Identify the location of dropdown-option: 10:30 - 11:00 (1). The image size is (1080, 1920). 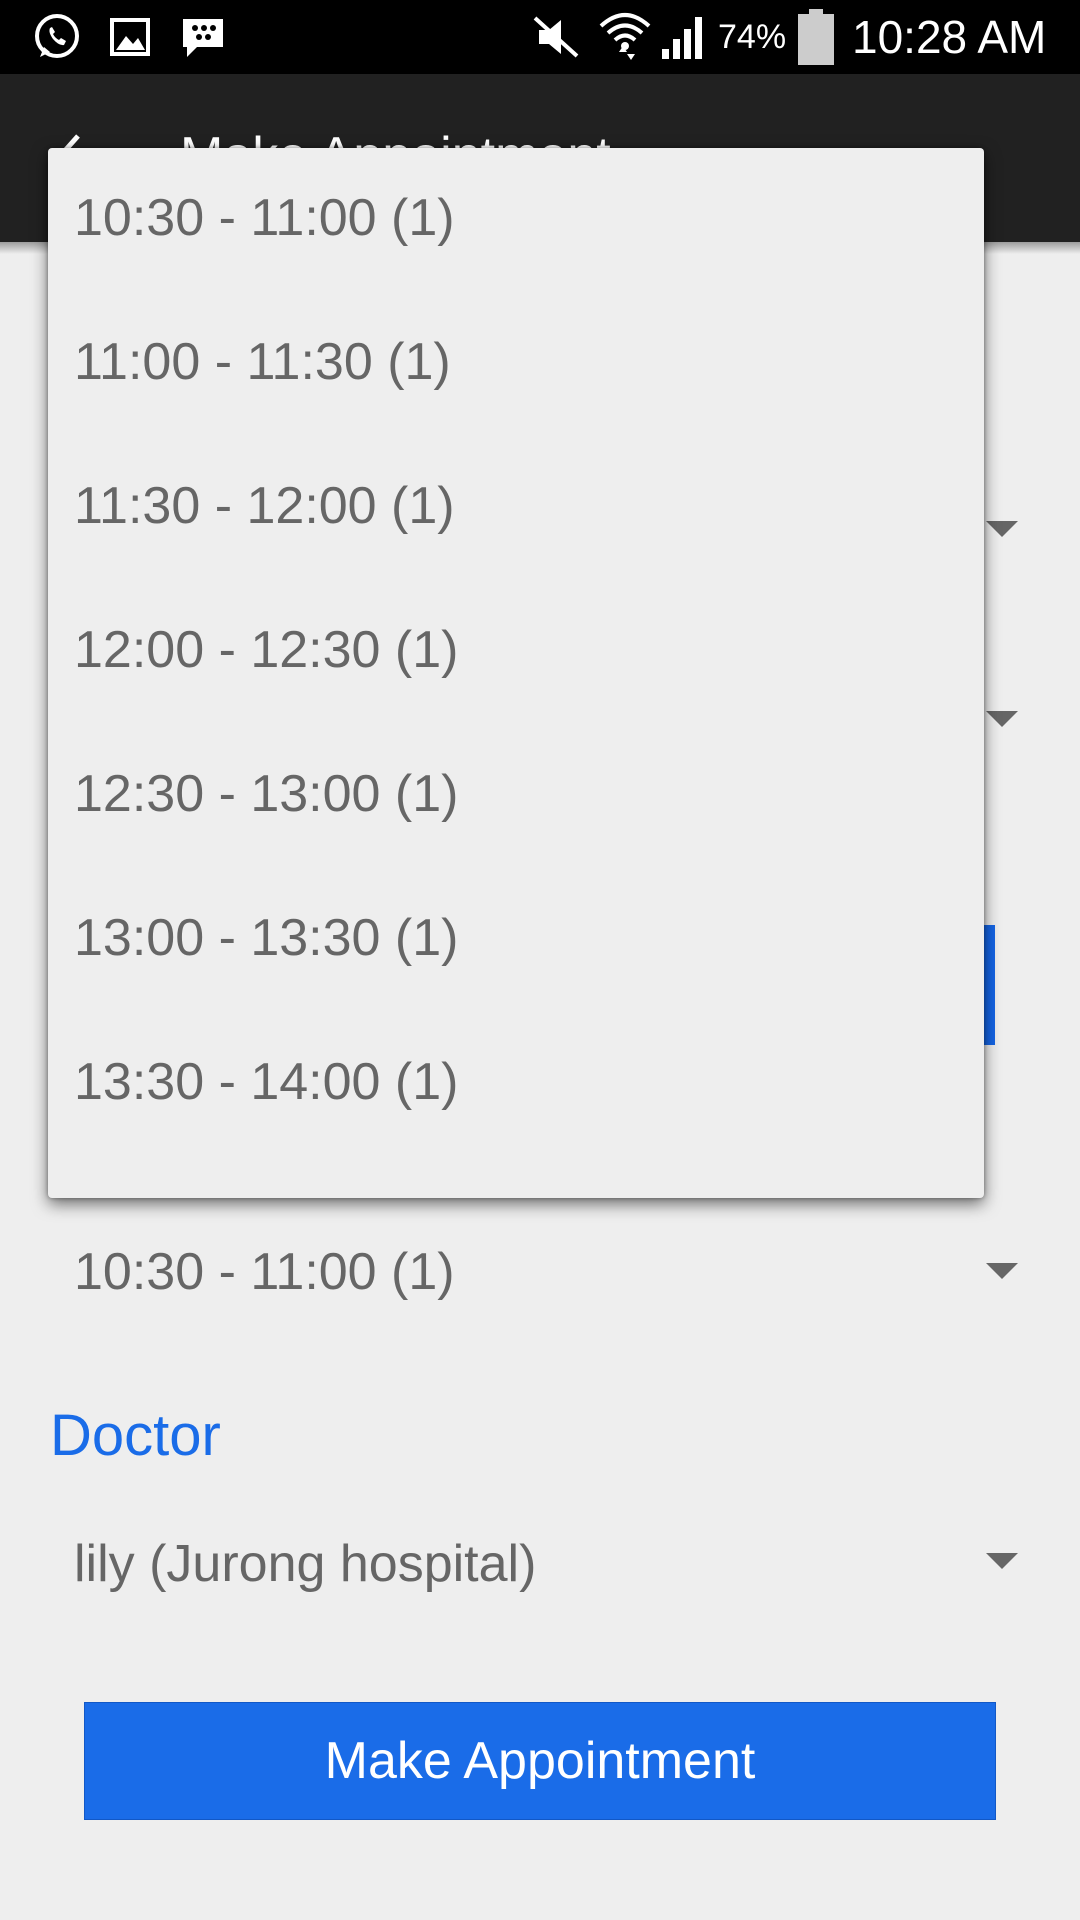
(516, 220).